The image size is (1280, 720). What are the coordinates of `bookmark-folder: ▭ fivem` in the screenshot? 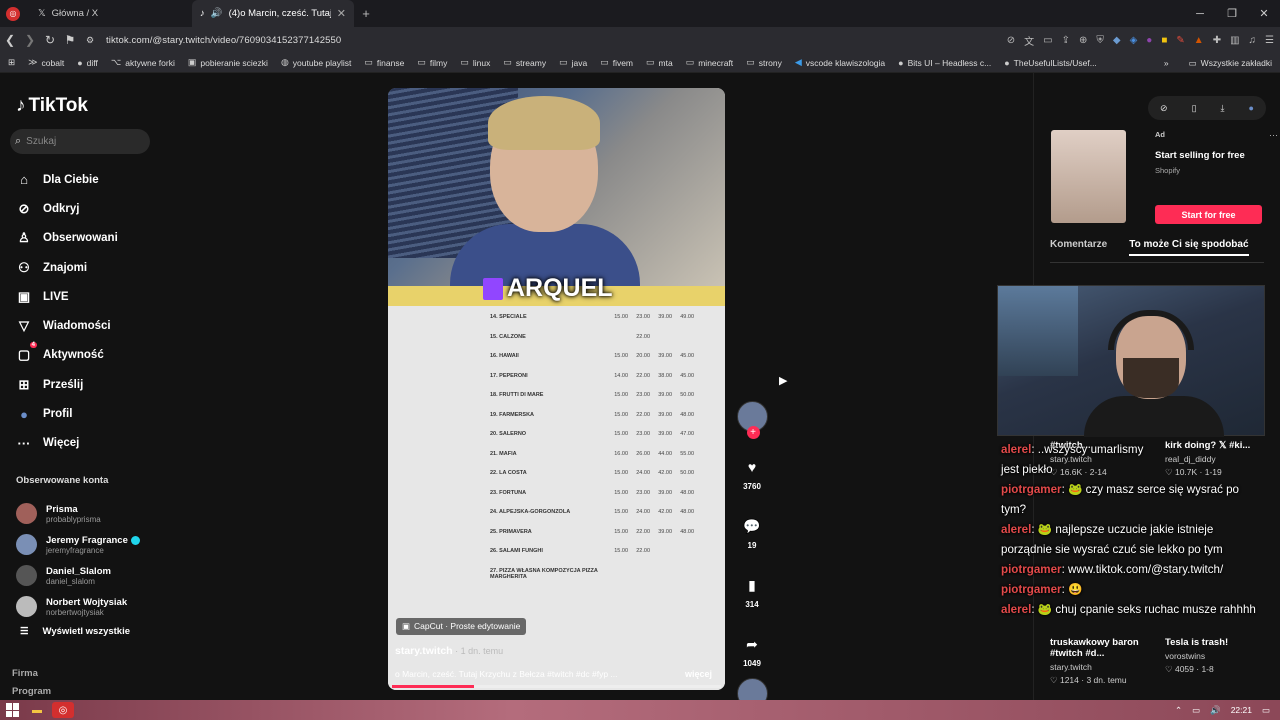 It's located at (616, 62).